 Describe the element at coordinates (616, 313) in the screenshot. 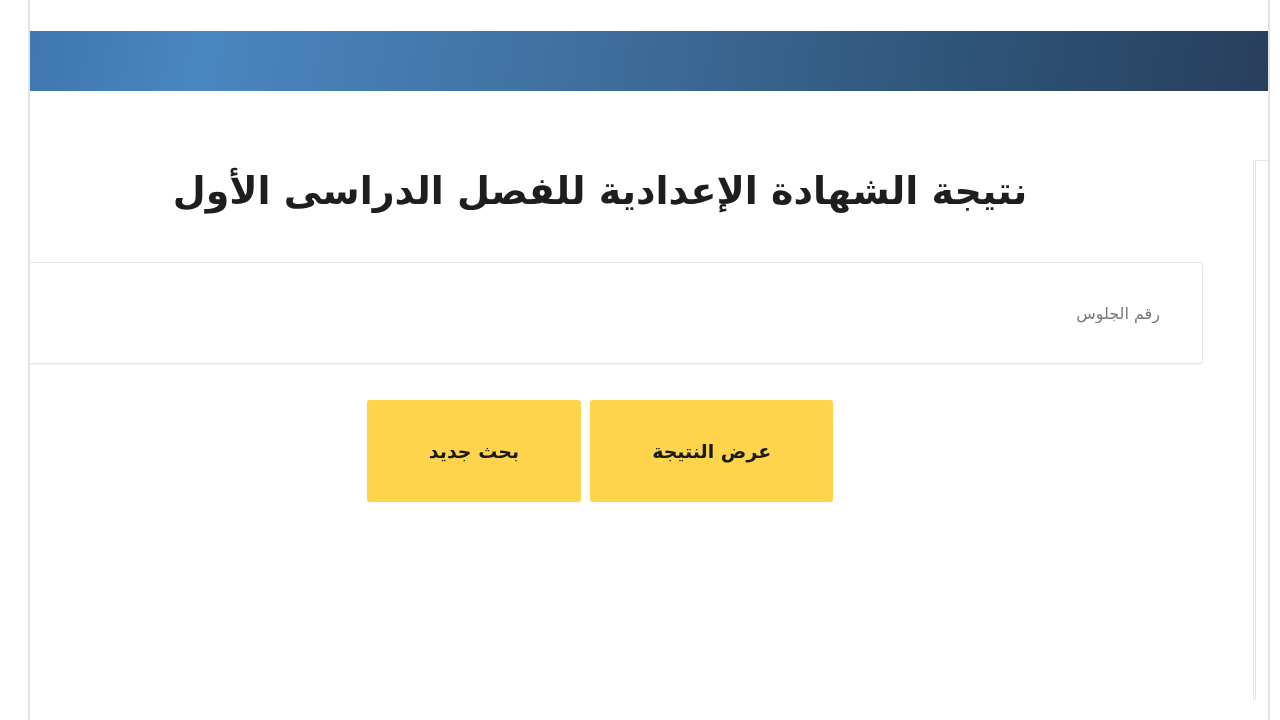

I see `seat-number-field: رقم الجلوس` at that location.